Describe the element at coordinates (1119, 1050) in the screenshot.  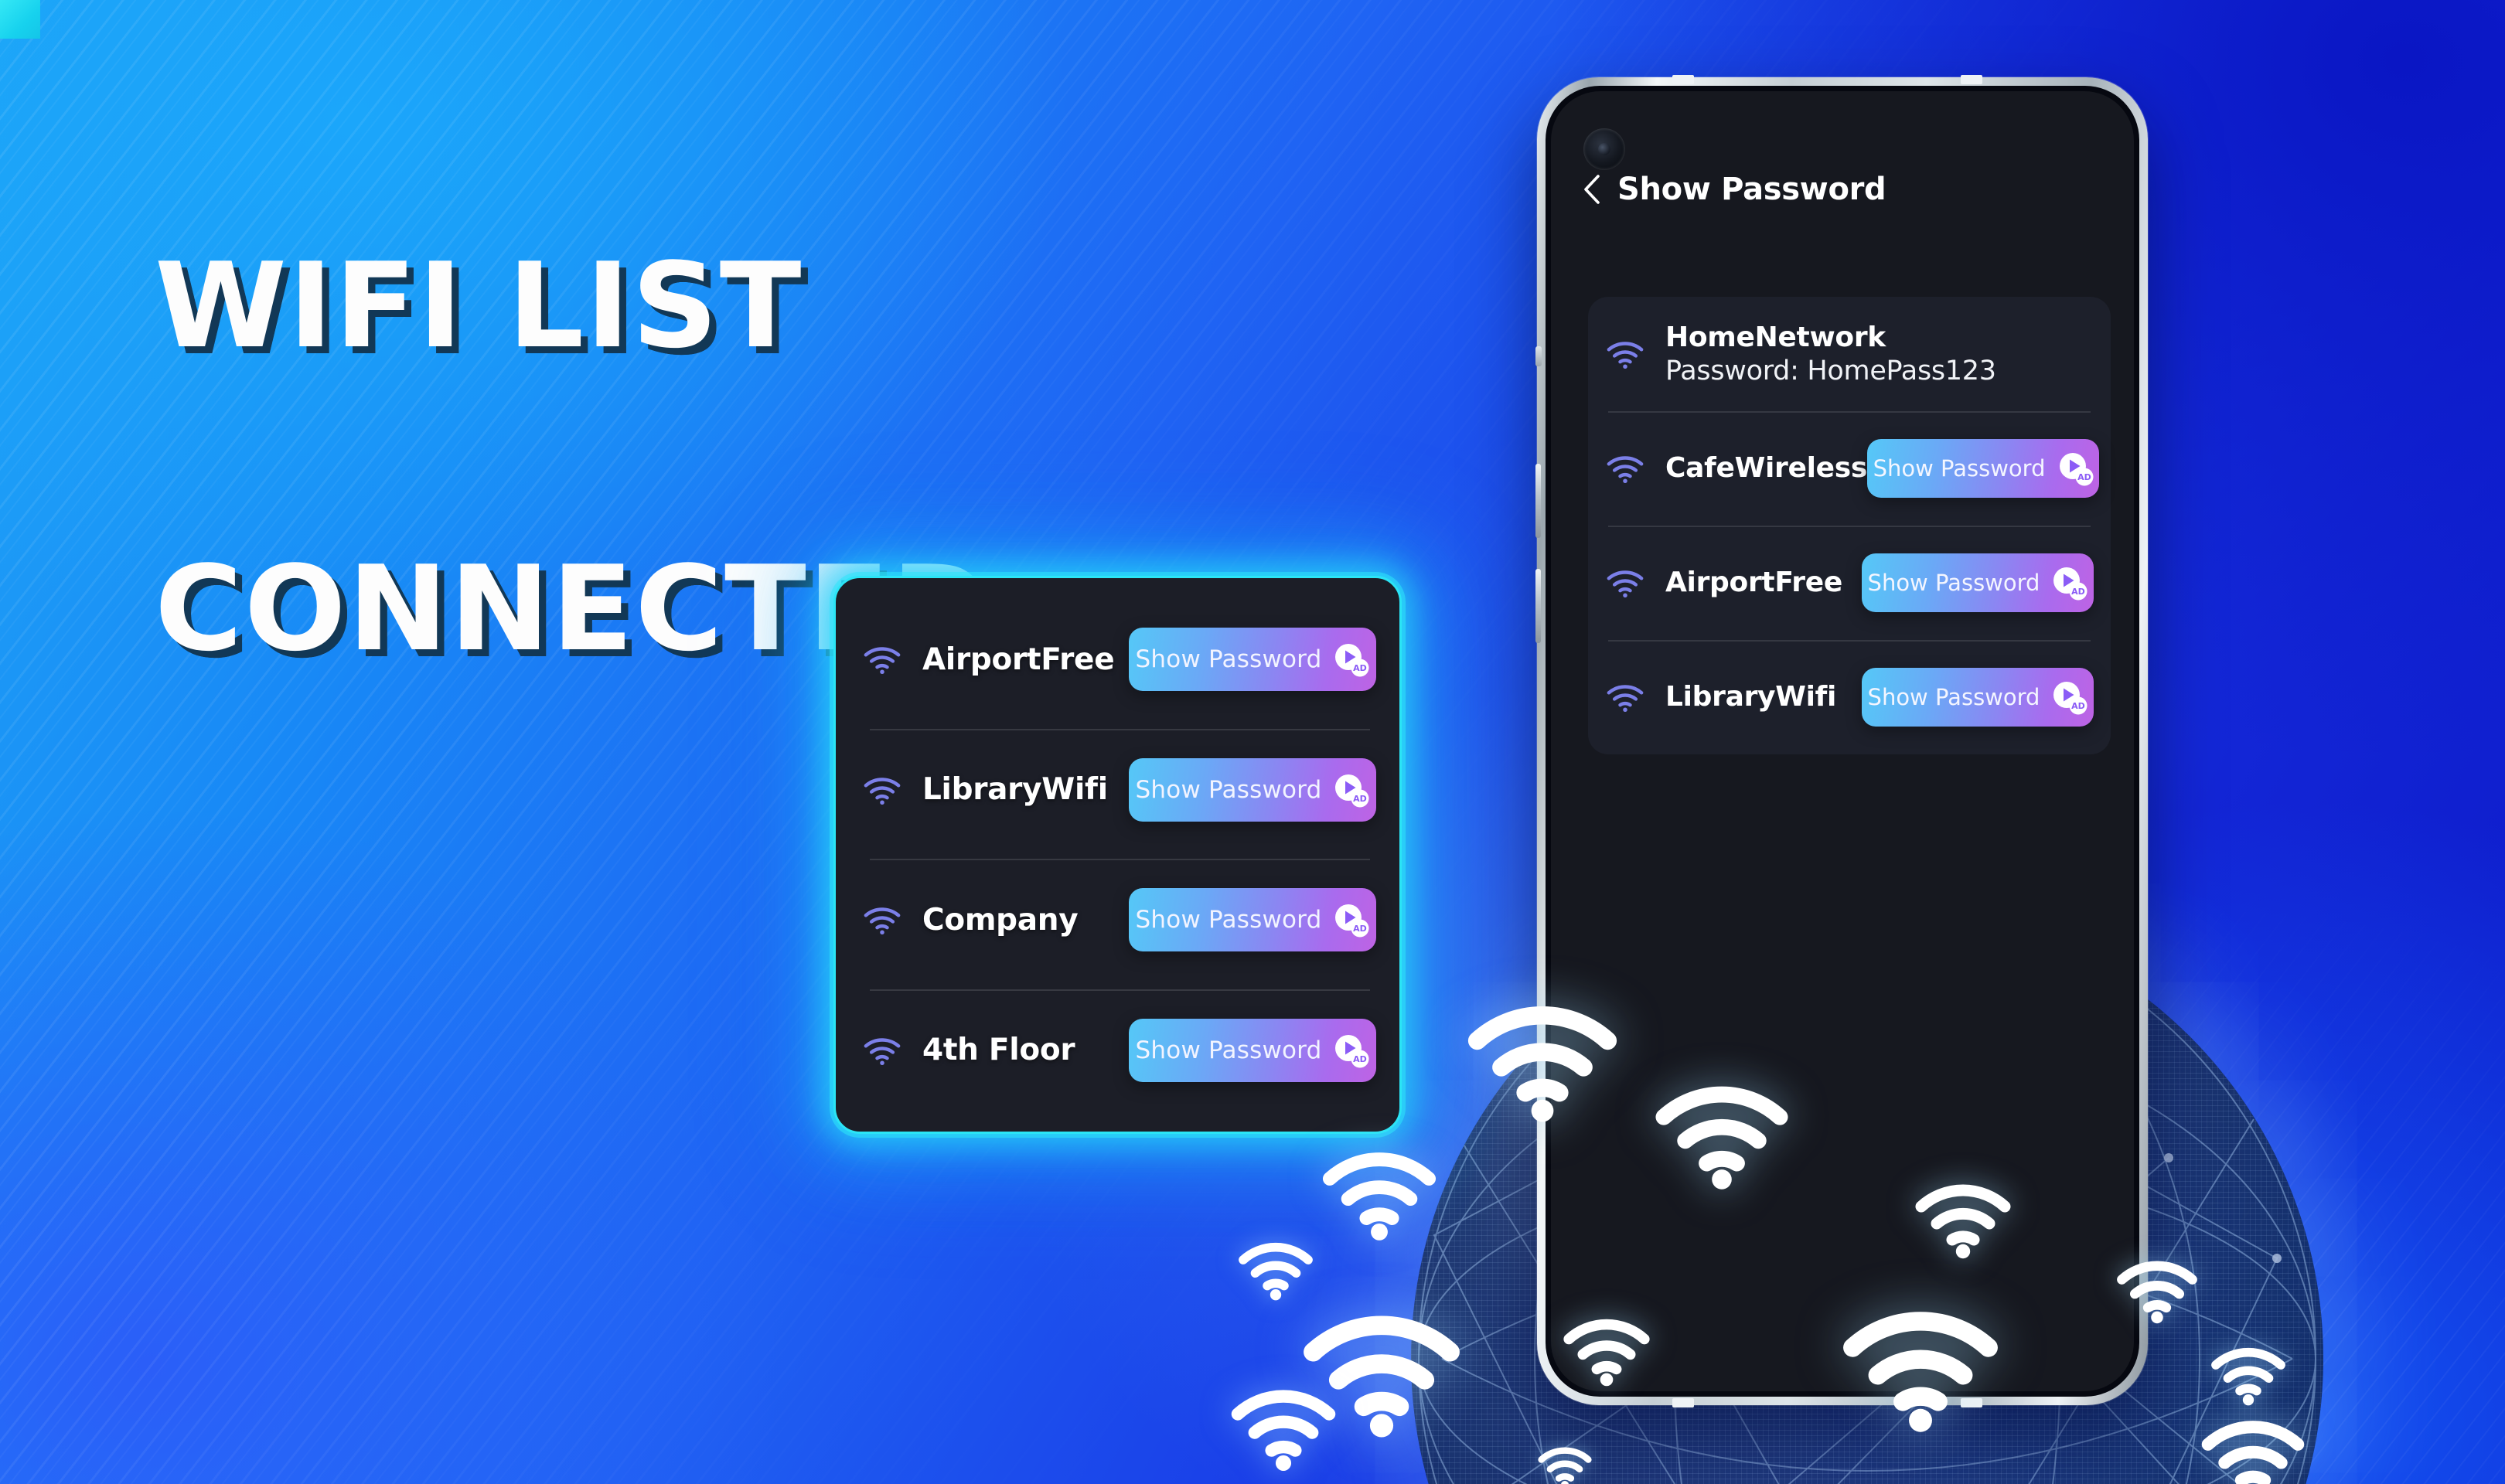
I see `list-item: 4th Floor Show Password AD` at that location.